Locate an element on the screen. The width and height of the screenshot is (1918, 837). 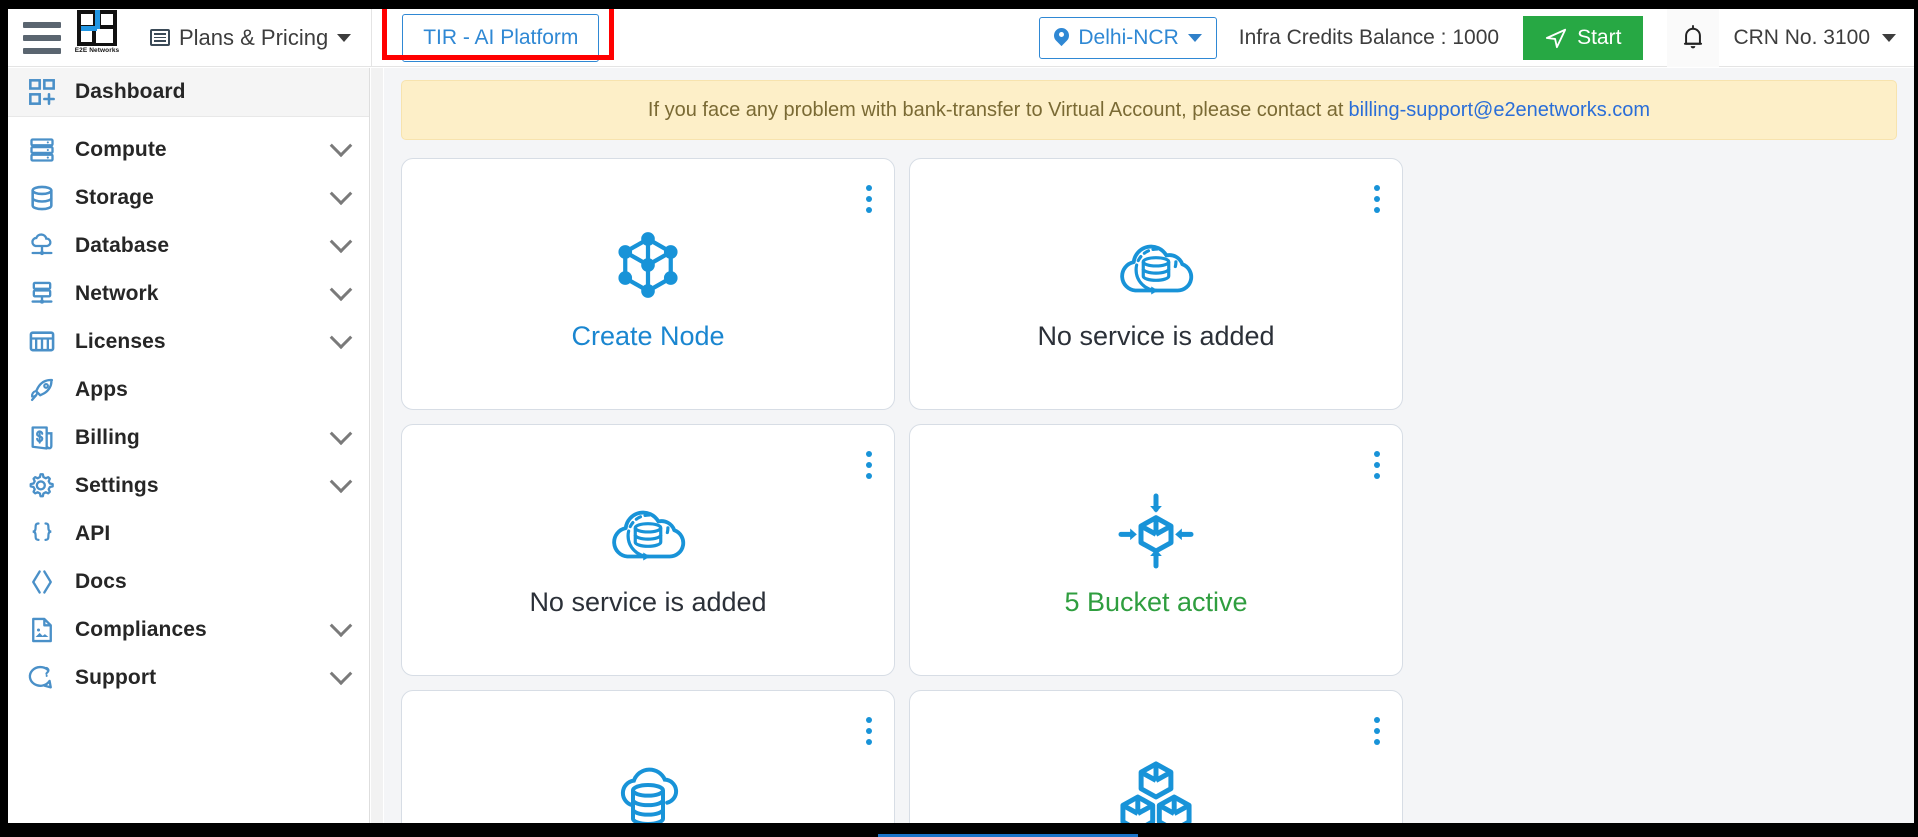
sidebar-item-label: Dashboard is located at coordinates (130, 91).